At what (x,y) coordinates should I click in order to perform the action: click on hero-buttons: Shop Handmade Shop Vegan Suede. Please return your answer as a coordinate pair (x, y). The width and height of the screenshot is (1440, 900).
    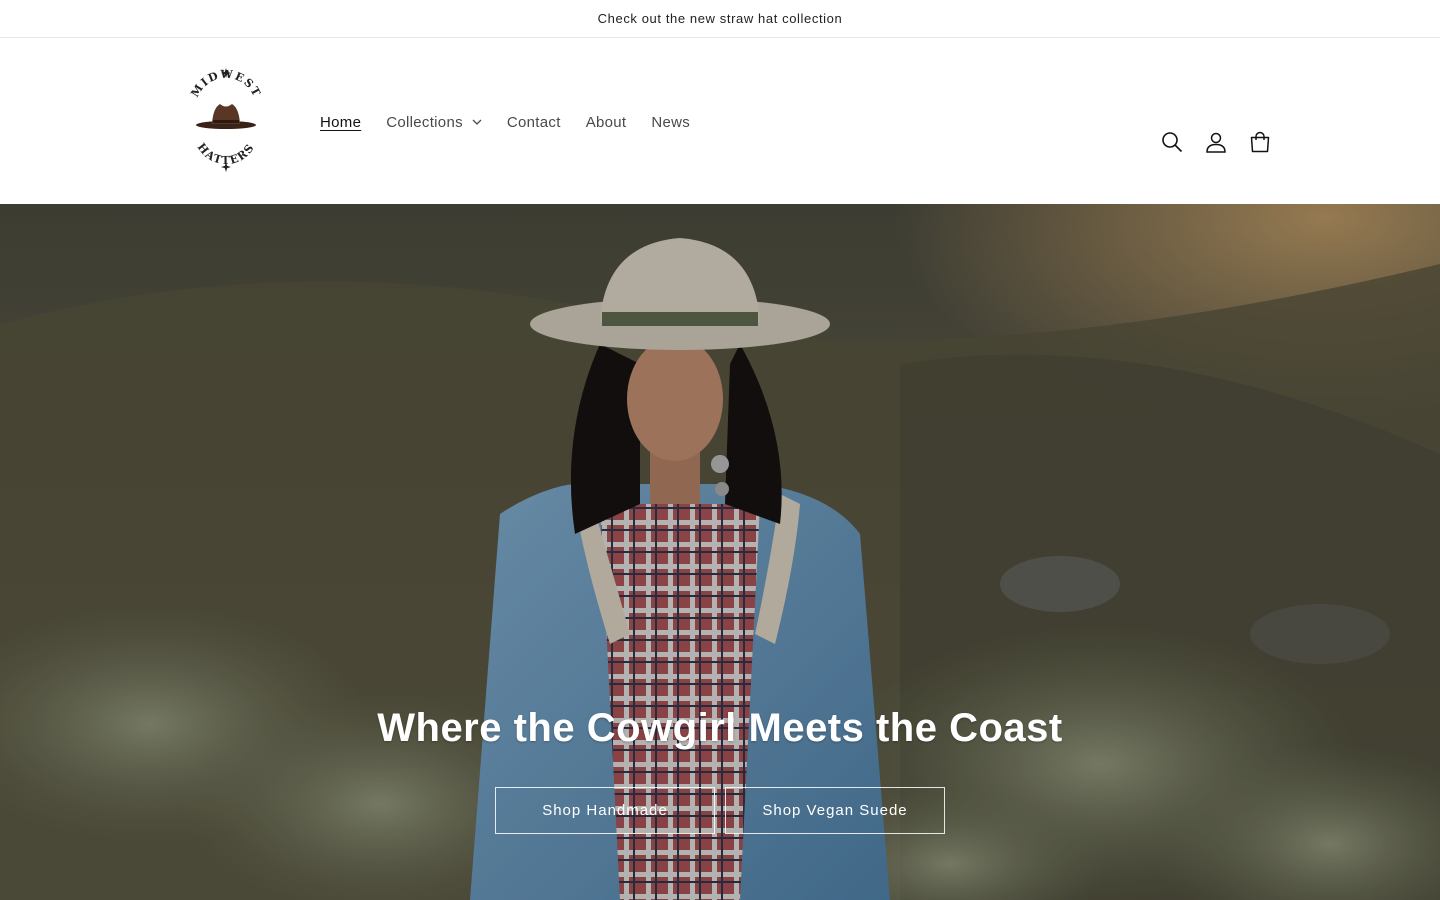
    Looking at the image, I should click on (720, 810).